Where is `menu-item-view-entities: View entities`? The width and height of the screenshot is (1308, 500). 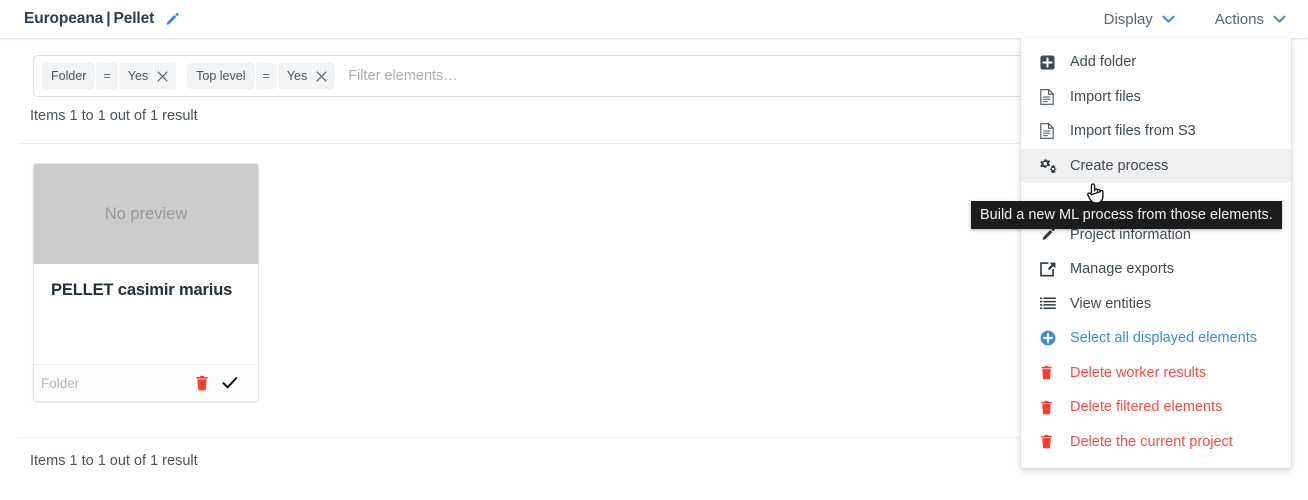 menu-item-view-entities: View entities is located at coordinates (1156, 304).